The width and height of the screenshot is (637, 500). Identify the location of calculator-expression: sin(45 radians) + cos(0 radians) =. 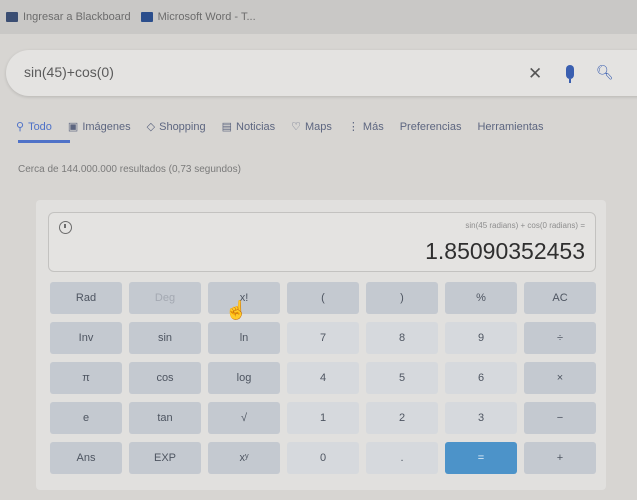
(525, 225).